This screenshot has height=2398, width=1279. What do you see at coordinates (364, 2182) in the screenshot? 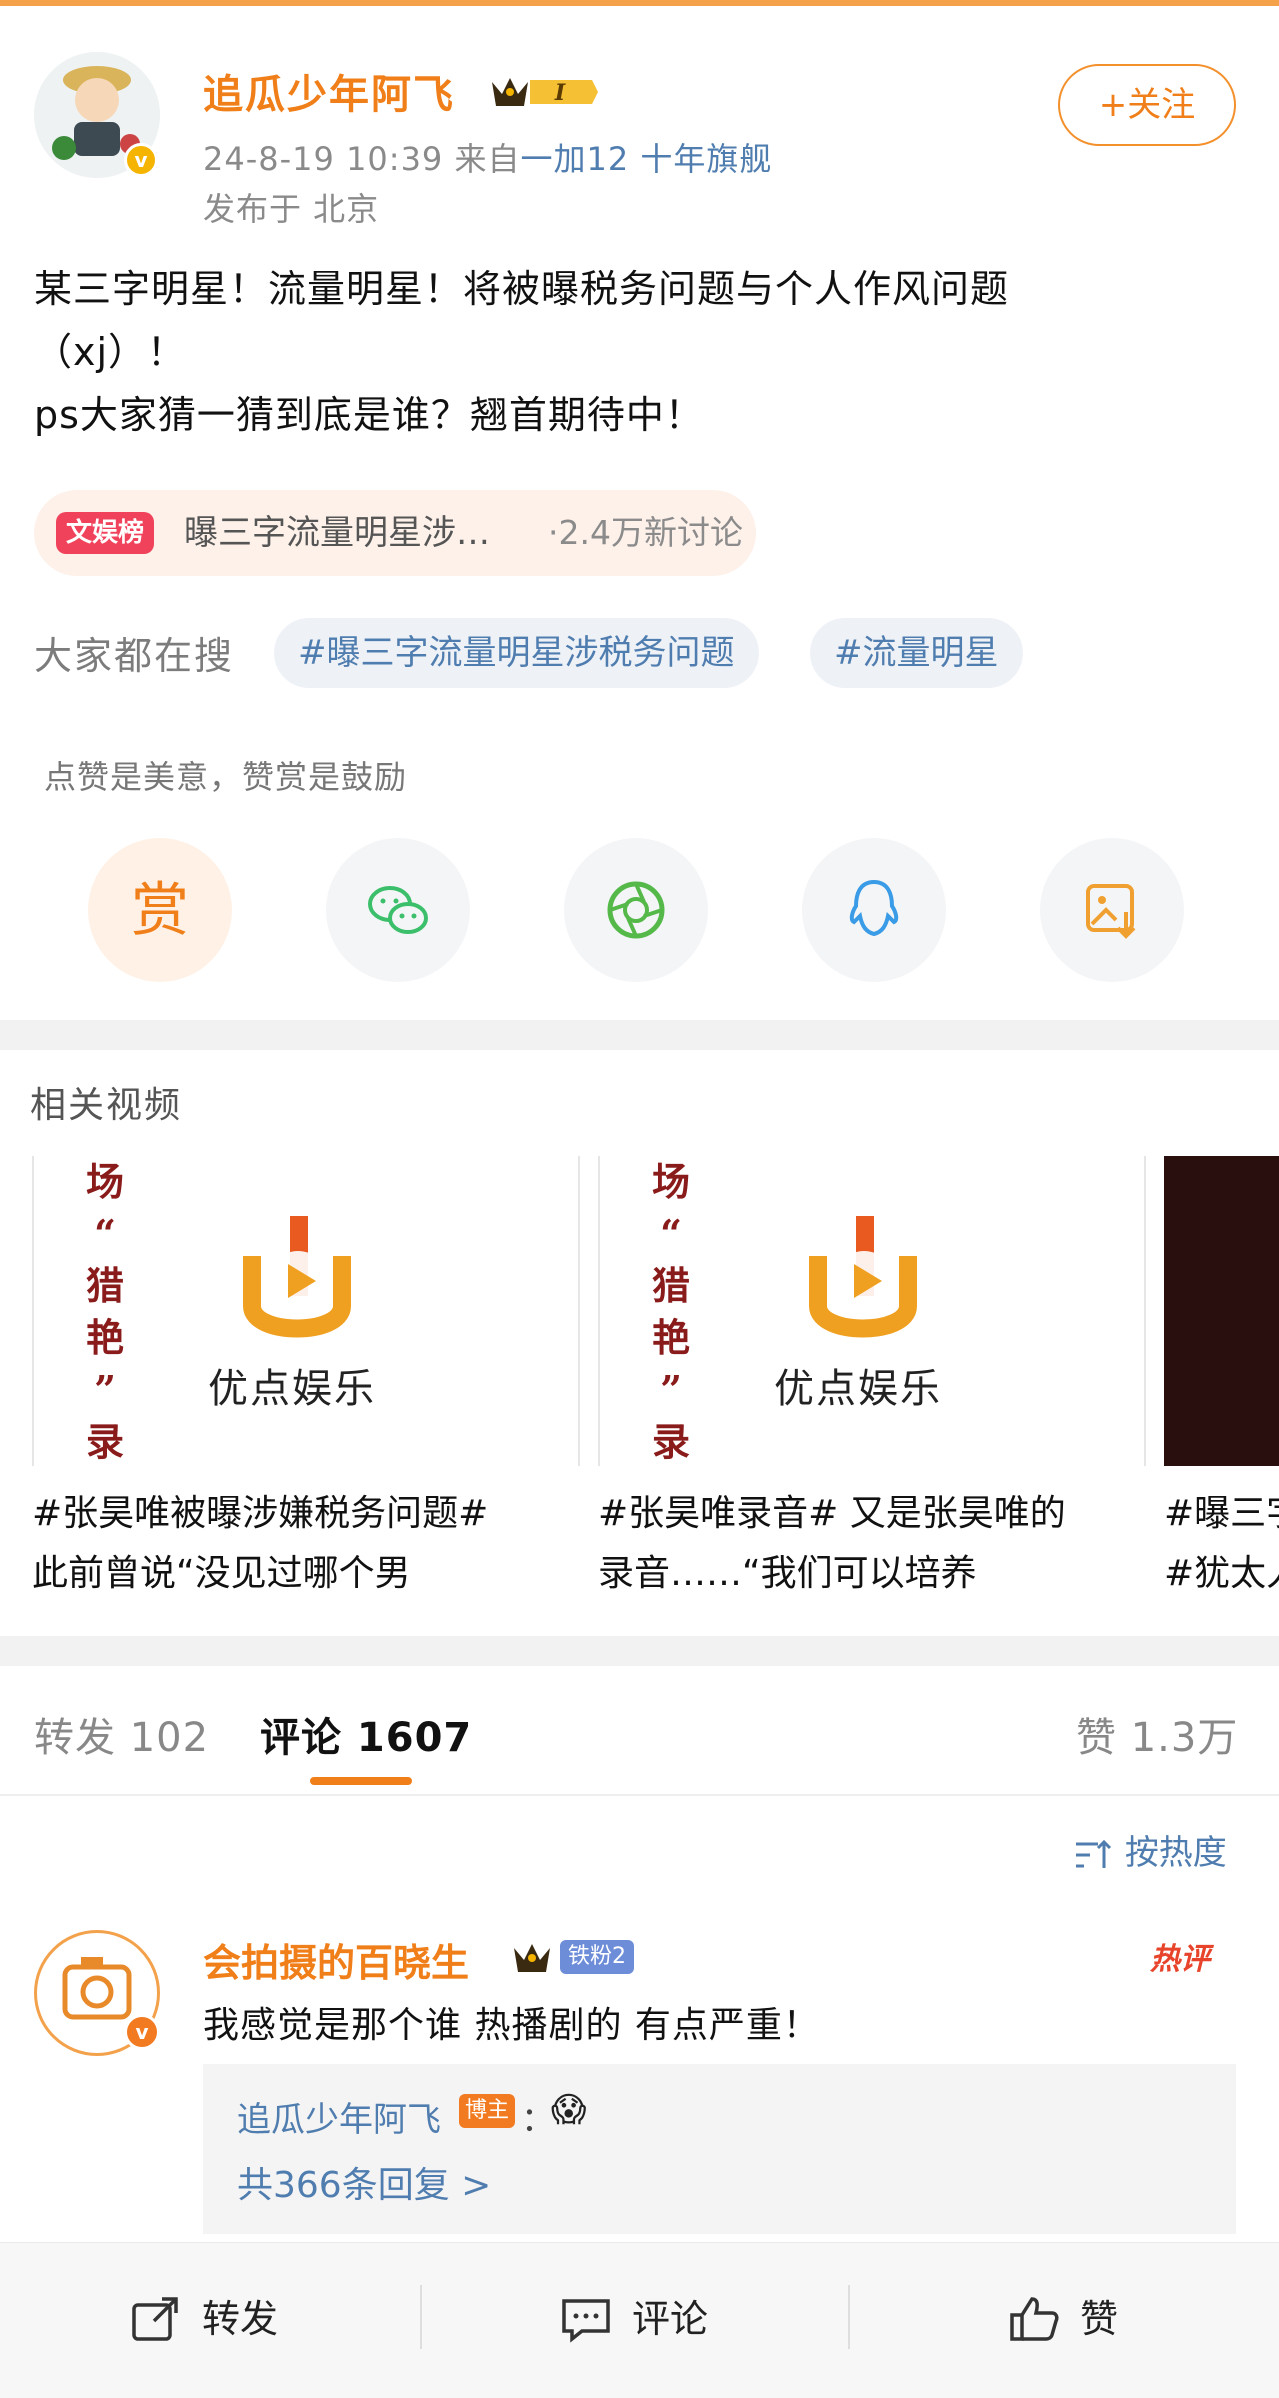
I see `view-replies-link: 共366条回复 >` at bounding box center [364, 2182].